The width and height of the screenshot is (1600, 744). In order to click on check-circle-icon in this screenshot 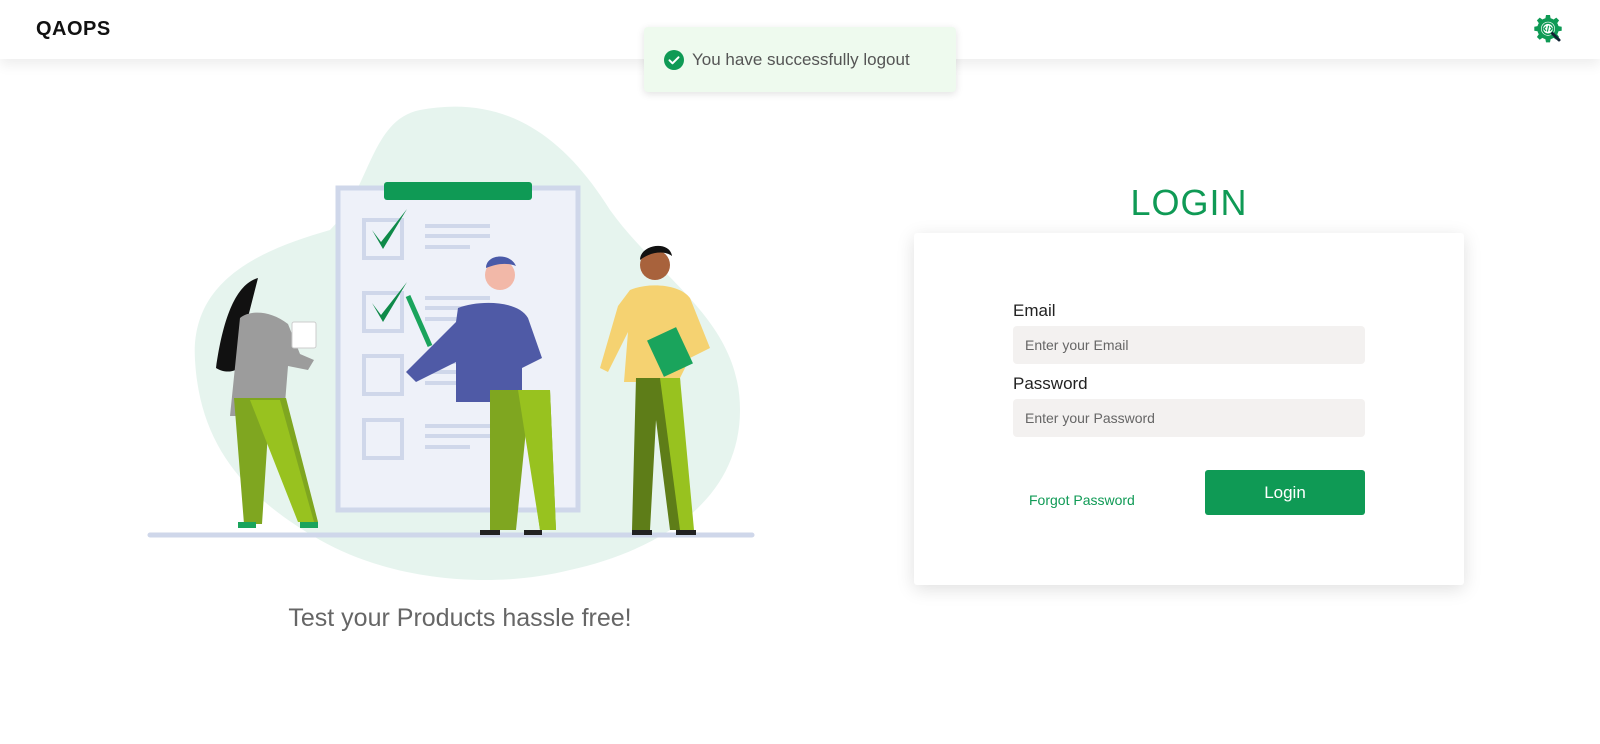, I will do `click(674, 59)`.